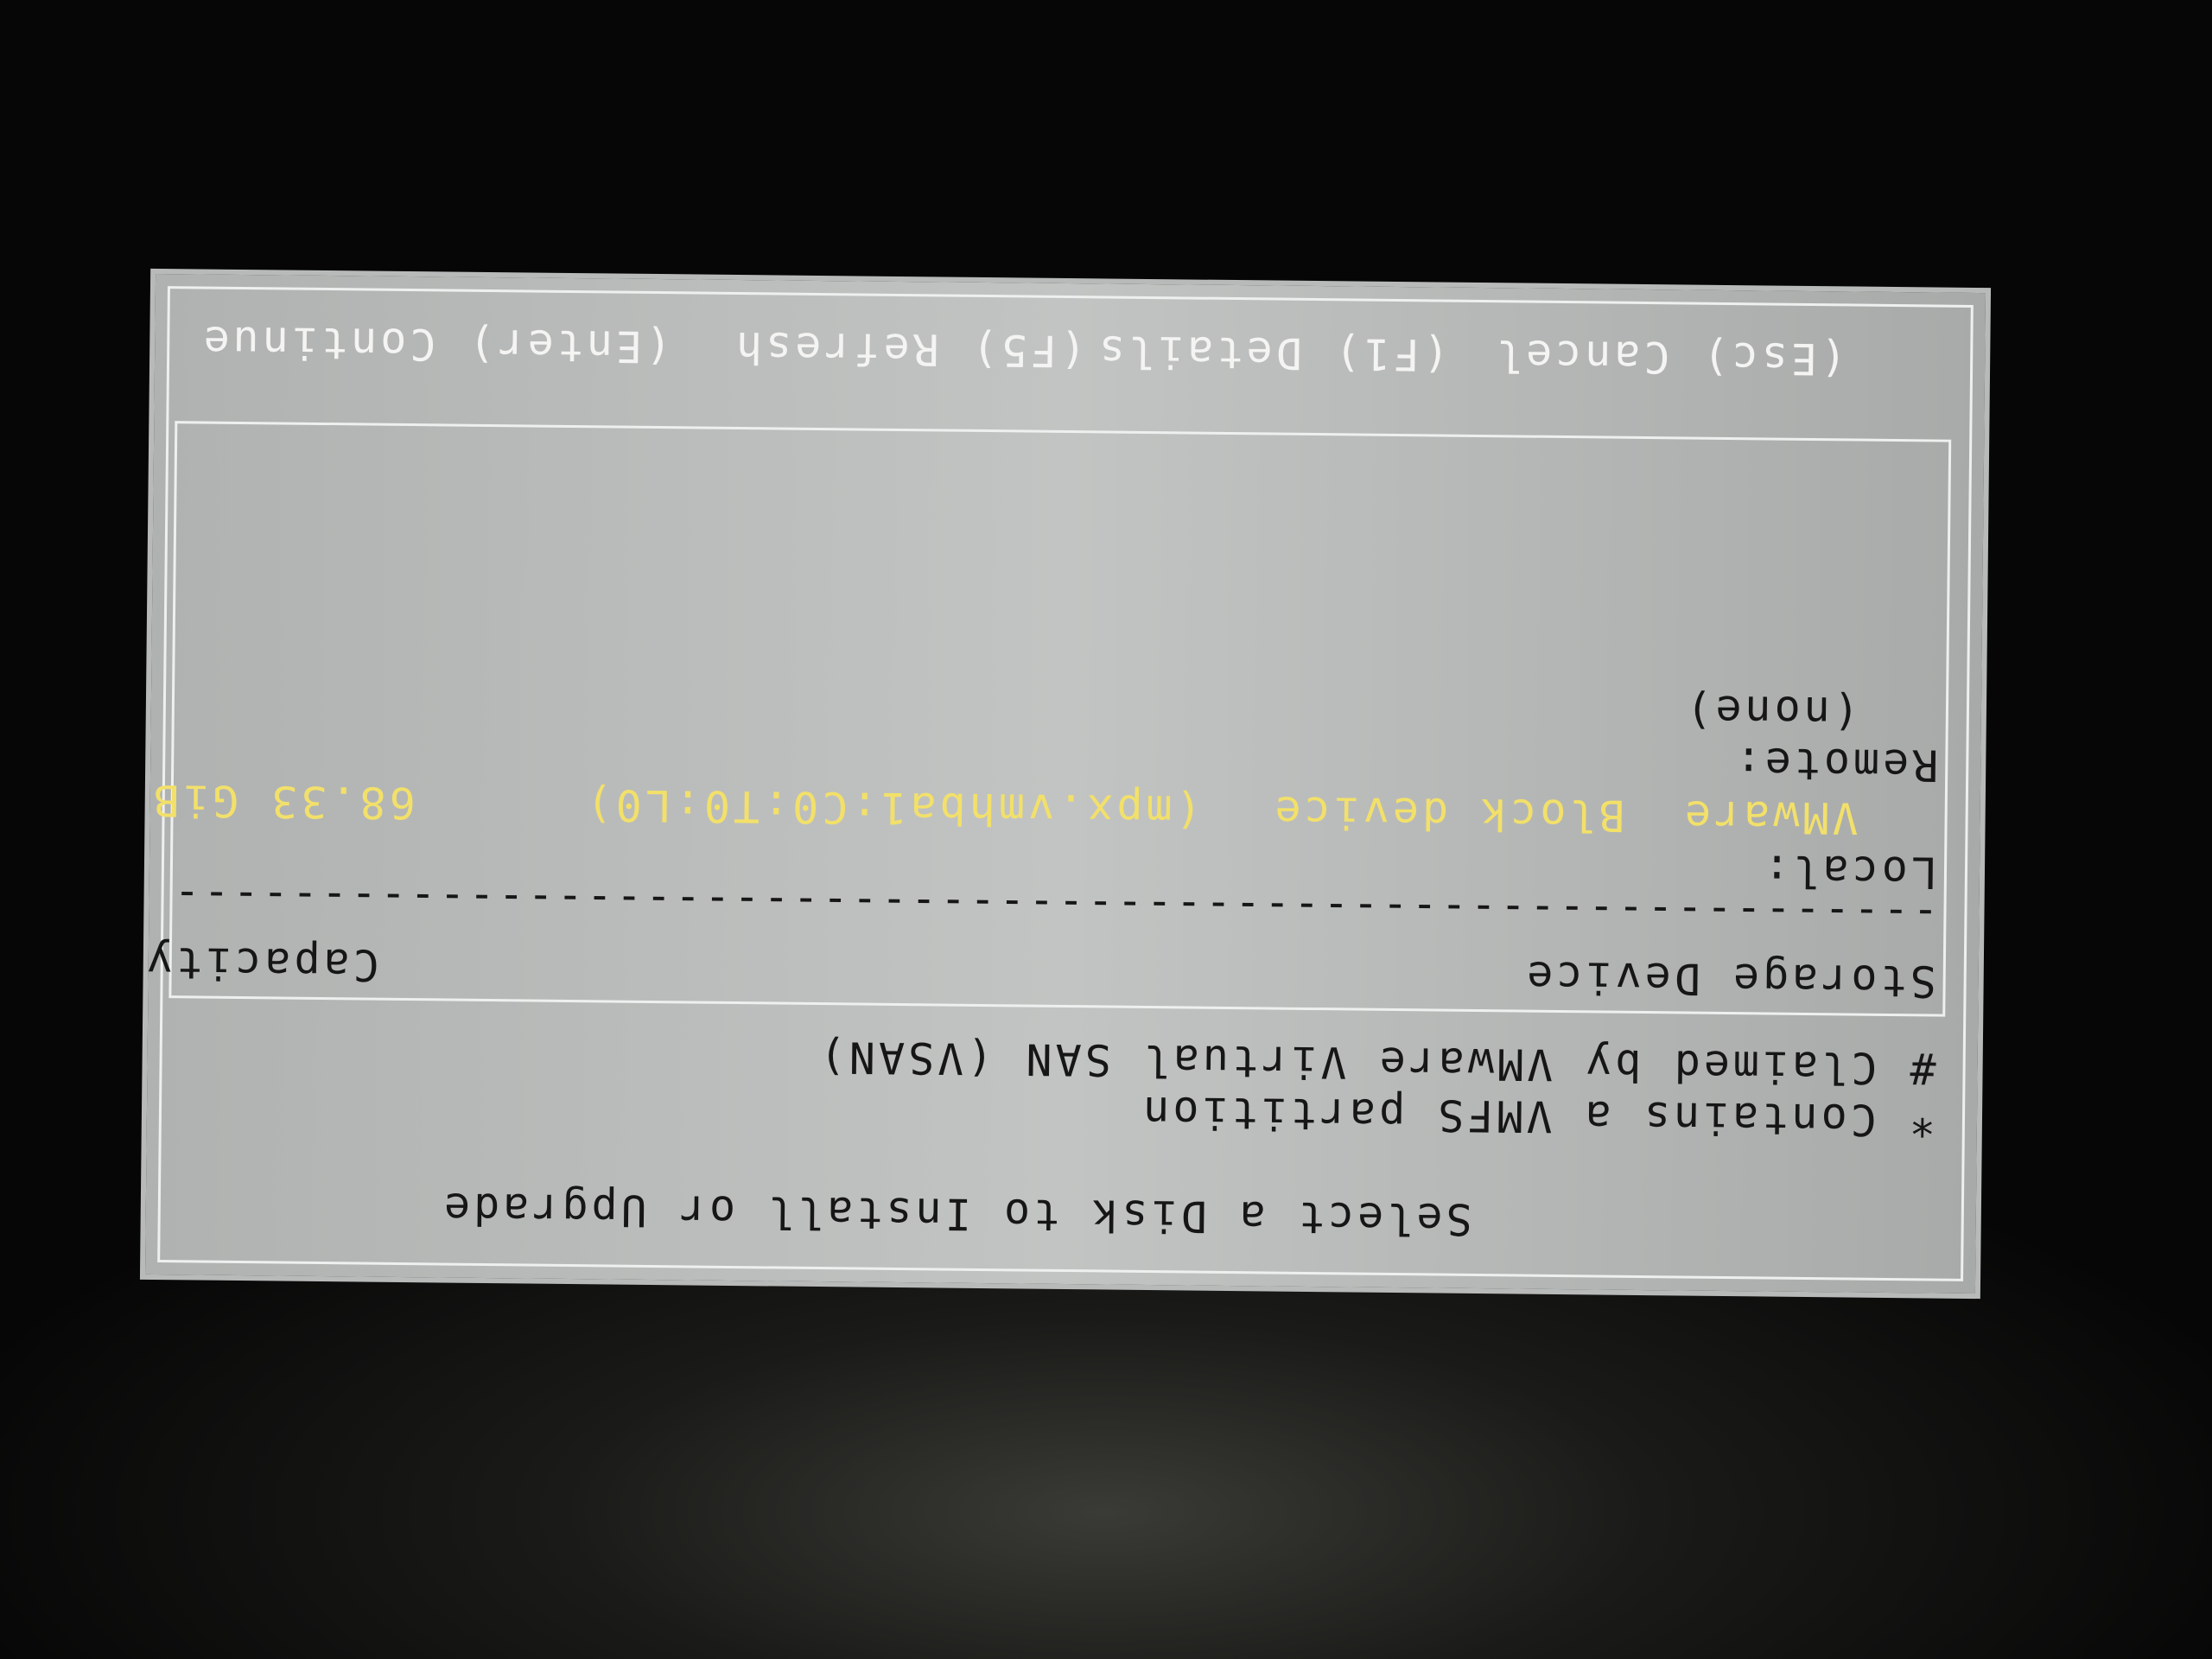 This screenshot has width=2212, height=1659. Describe the element at coordinates (956, 1213) in the screenshot. I see `dialog-title: Select a Disk to Install or Upgrade` at that location.